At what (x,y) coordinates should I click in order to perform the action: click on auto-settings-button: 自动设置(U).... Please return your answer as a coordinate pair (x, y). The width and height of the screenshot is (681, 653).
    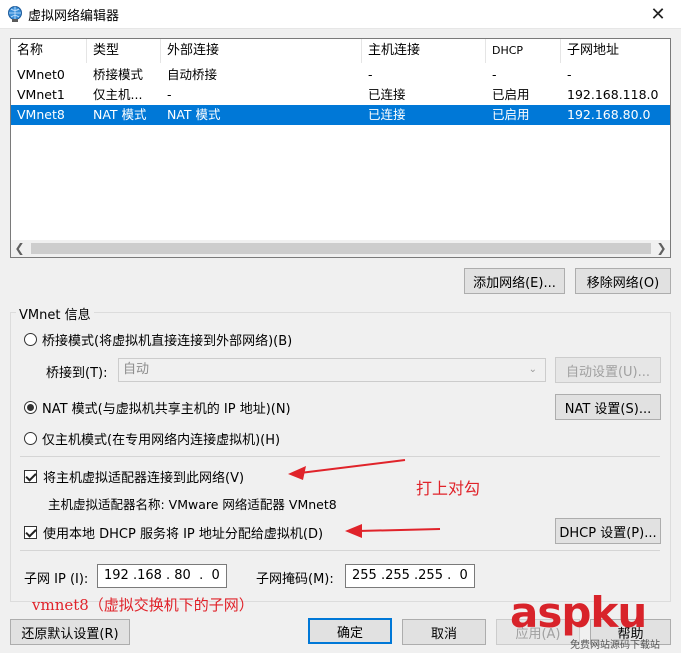
    Looking at the image, I should click on (608, 370).